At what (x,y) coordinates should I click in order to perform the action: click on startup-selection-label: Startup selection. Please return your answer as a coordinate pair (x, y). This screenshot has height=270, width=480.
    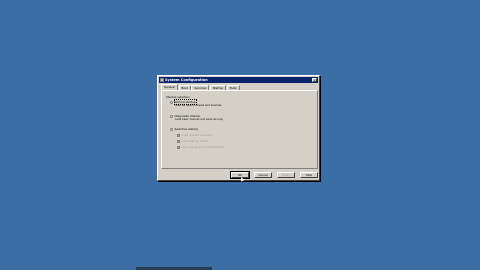
    Looking at the image, I should click on (178, 97).